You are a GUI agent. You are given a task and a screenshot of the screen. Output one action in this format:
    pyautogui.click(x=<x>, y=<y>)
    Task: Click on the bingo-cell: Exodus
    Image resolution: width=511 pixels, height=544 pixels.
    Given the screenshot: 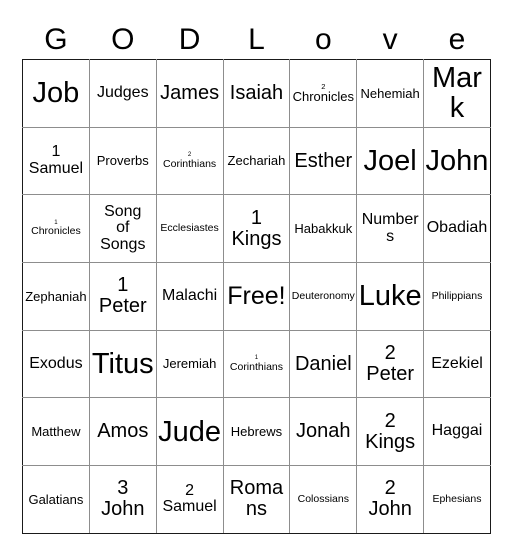 What is the action you would take?
    pyautogui.click(x=56, y=364)
    